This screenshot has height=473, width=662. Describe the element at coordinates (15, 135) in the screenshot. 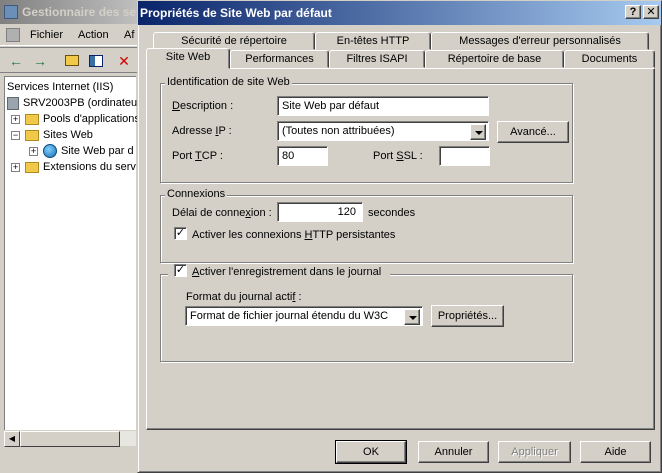

I see `collapse-minus-icon: −` at that location.